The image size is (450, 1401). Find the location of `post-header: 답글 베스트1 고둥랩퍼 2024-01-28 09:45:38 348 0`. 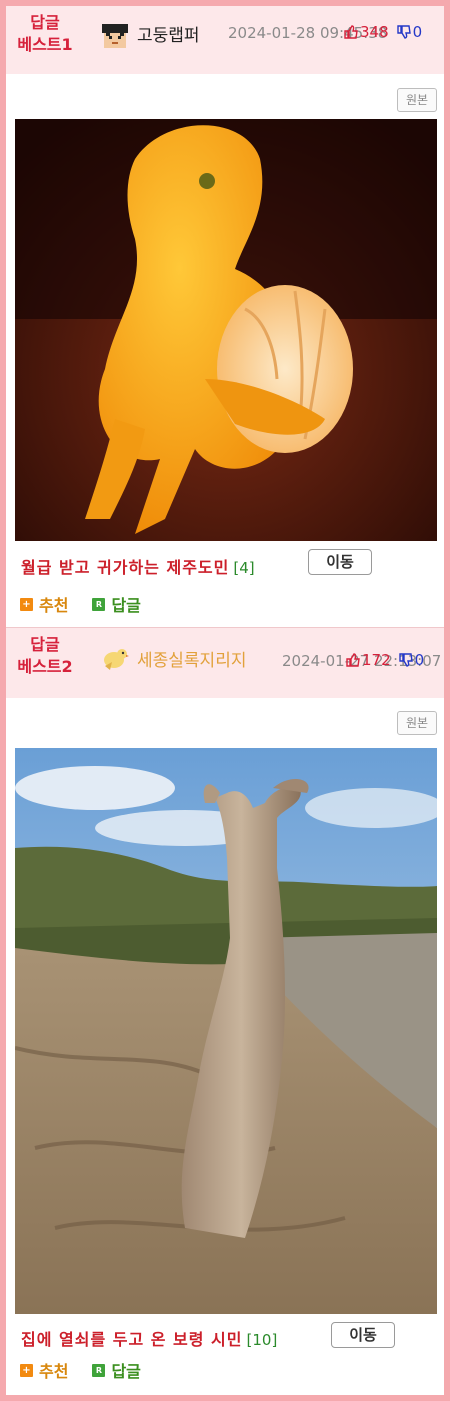

post-header: 답글 베스트1 고둥랩퍼 2024-01-28 09:45:38 348 0 is located at coordinates (225, 40).